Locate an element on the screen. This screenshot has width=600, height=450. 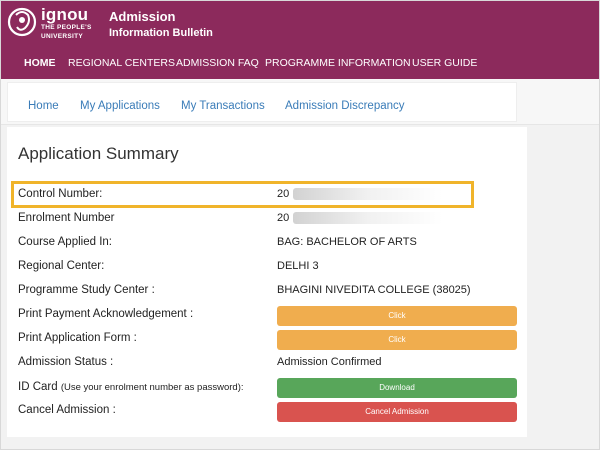
control-number-label: Control Number: is located at coordinates (60, 194).